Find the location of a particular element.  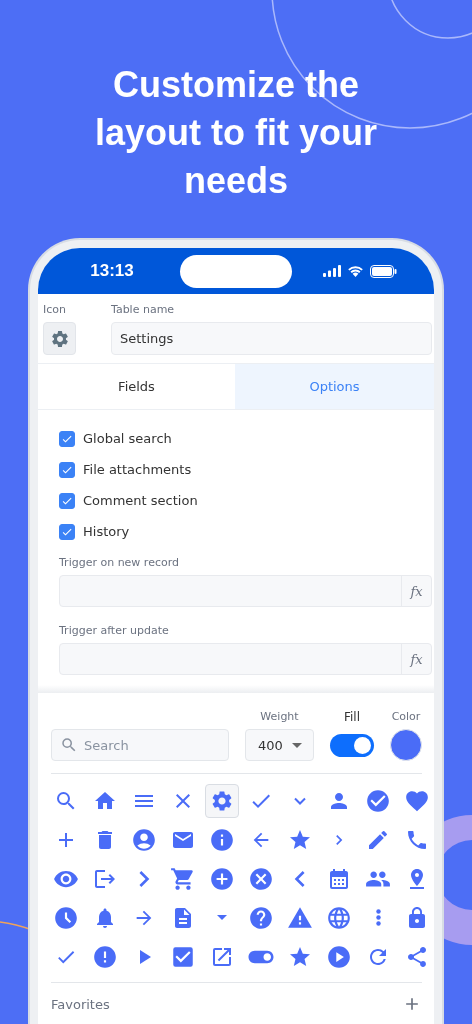

weight-select: 400 is located at coordinates (279, 745).